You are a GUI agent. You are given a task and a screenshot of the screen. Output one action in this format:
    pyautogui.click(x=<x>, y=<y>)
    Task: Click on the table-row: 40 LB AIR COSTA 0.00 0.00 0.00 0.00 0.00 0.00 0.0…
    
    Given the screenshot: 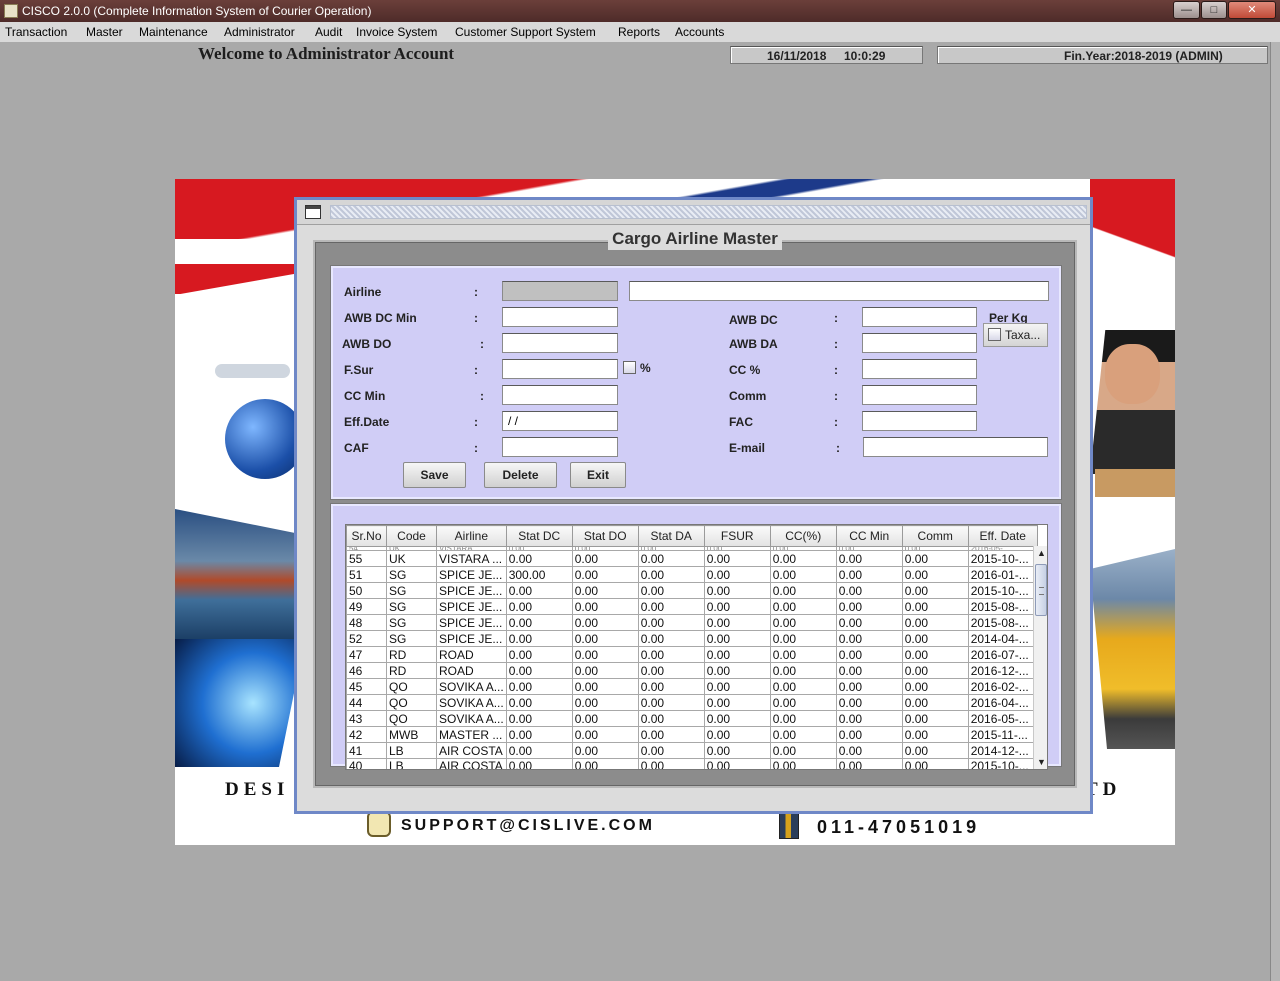 What is the action you would take?
    pyautogui.click(x=692, y=763)
    